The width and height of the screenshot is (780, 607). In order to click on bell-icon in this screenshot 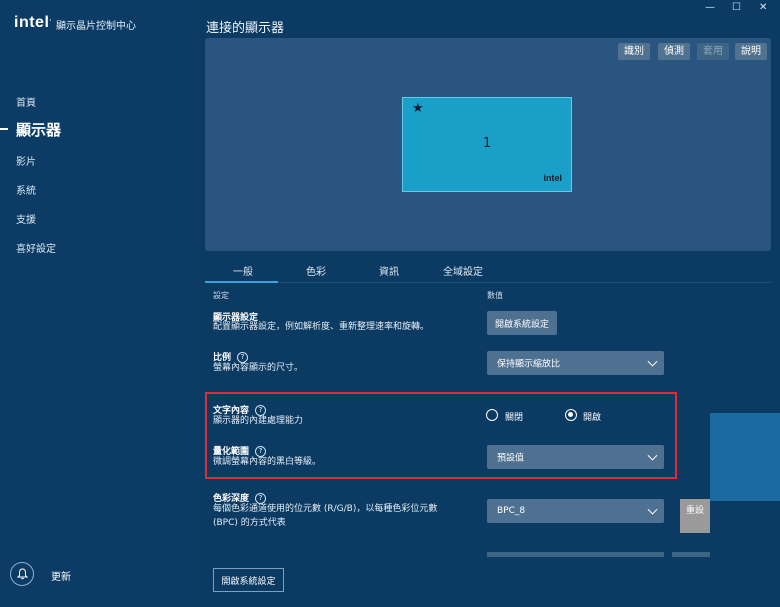, I will do `click(22, 574)`.